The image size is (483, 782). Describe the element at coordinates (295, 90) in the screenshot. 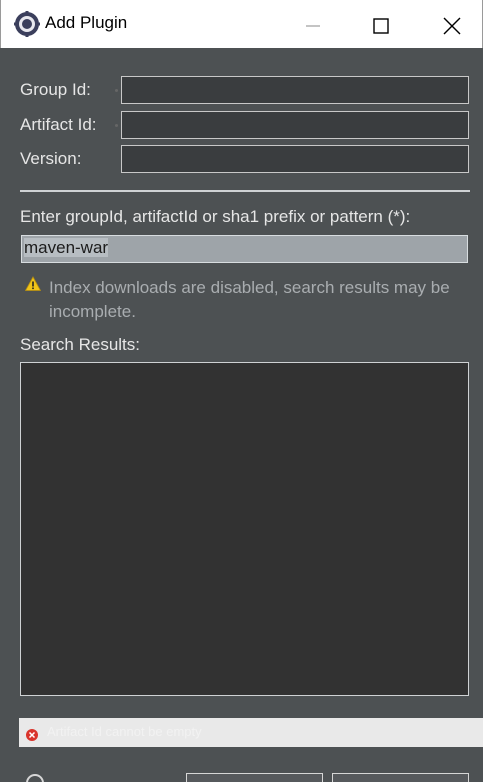

I see `group-id-field` at that location.